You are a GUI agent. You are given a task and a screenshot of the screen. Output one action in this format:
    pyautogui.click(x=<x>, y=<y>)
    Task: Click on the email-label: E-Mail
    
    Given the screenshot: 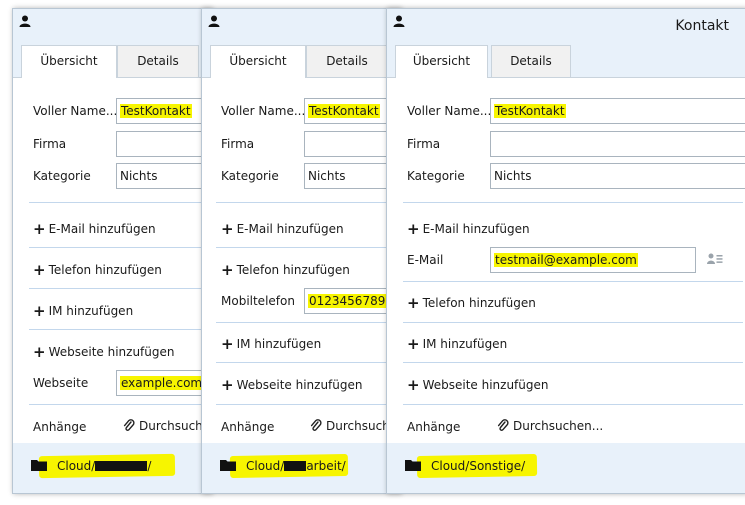 What is the action you would take?
    pyautogui.click(x=425, y=260)
    